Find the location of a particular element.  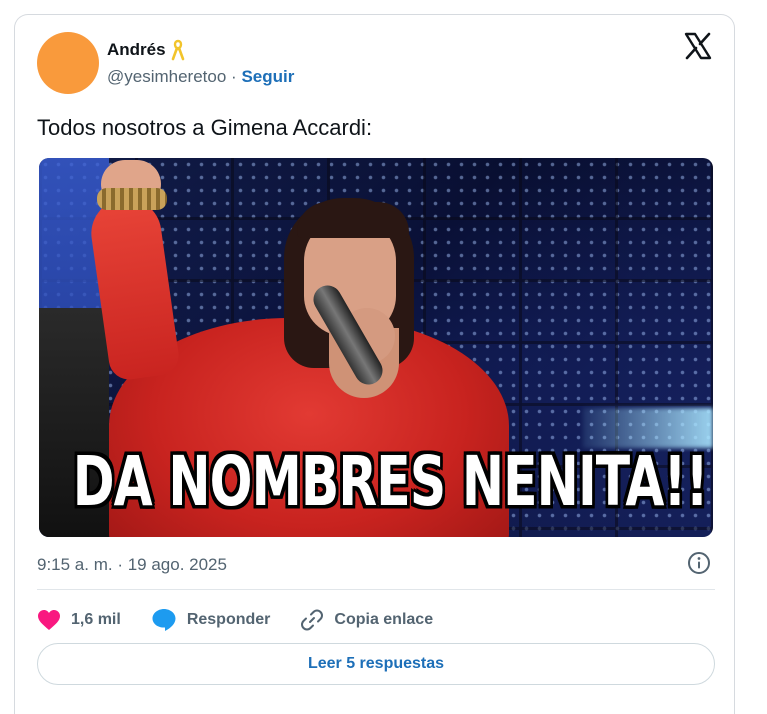

divider is located at coordinates (376, 589).